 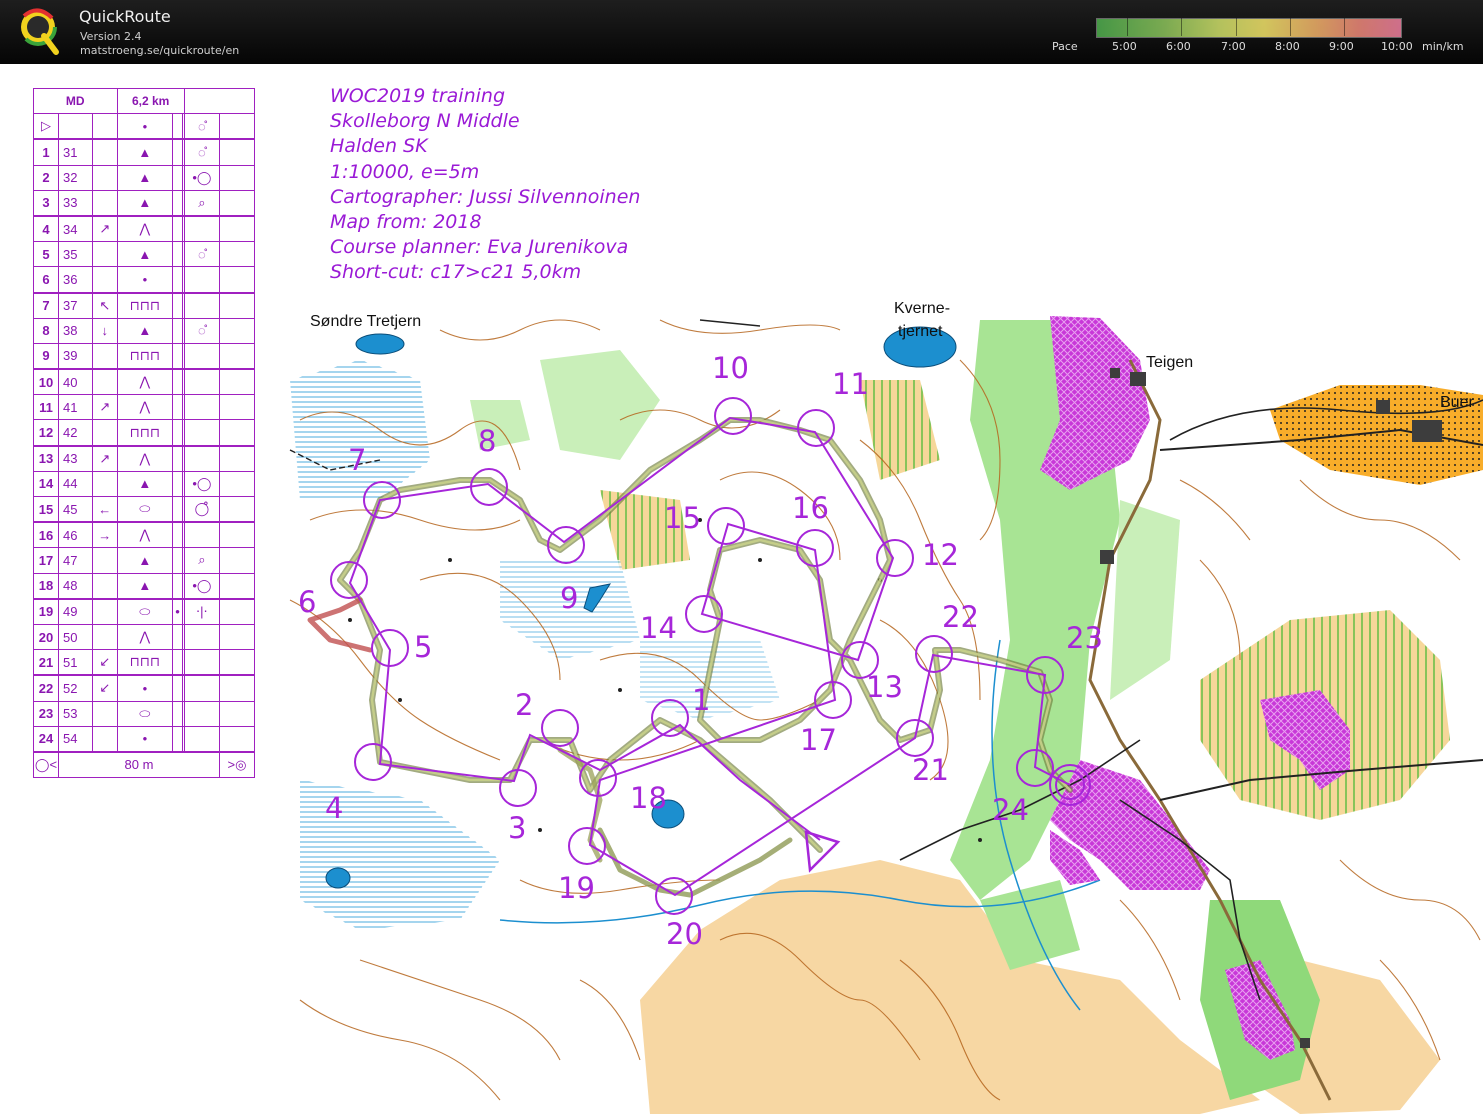 I want to click on location-cell: •◯, so click(x=202, y=177).